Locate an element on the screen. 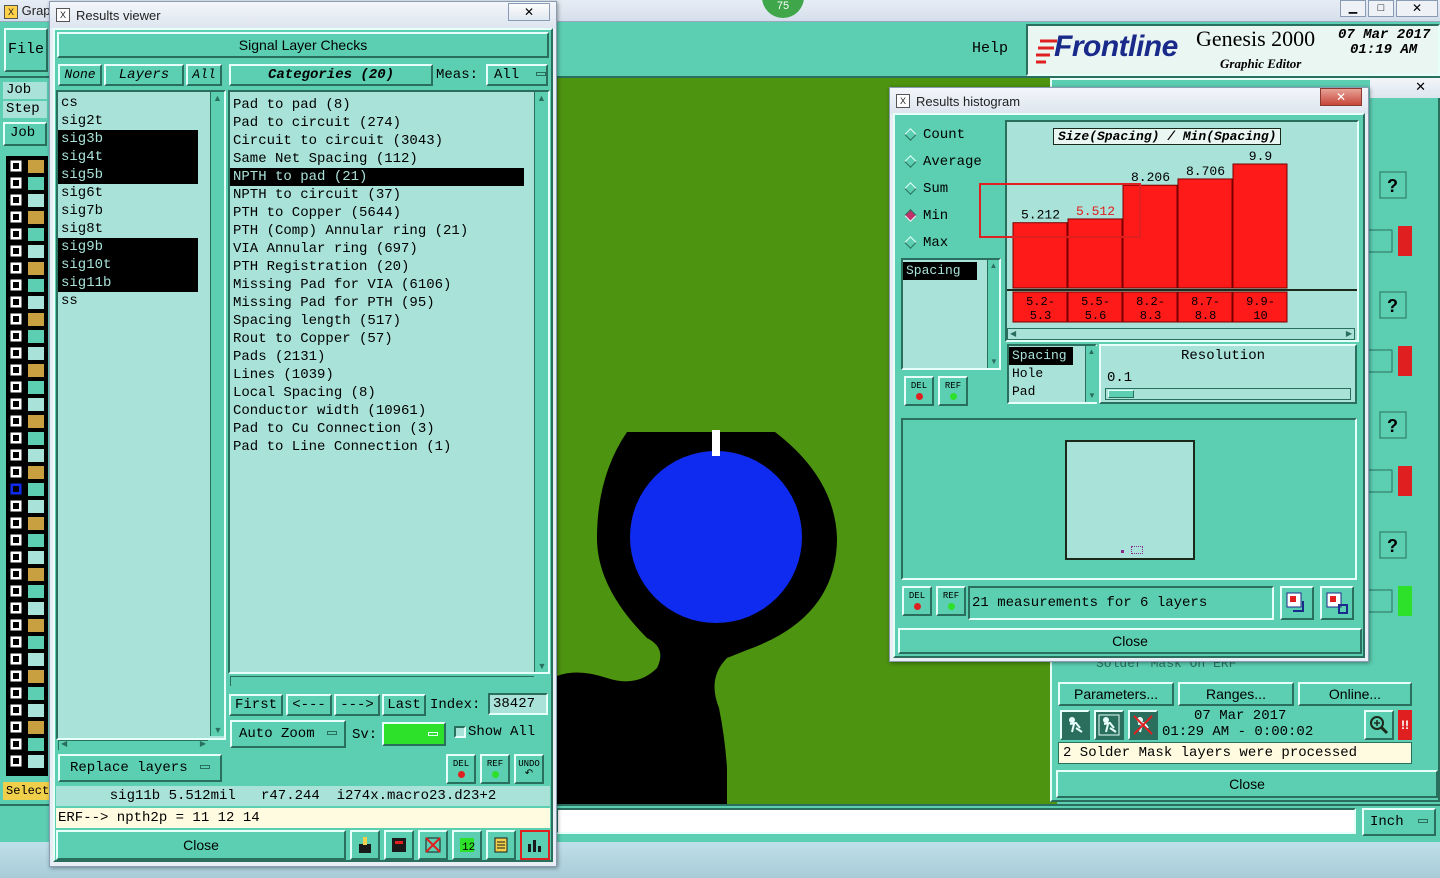  bottom-input is located at coordinates (956, 821).